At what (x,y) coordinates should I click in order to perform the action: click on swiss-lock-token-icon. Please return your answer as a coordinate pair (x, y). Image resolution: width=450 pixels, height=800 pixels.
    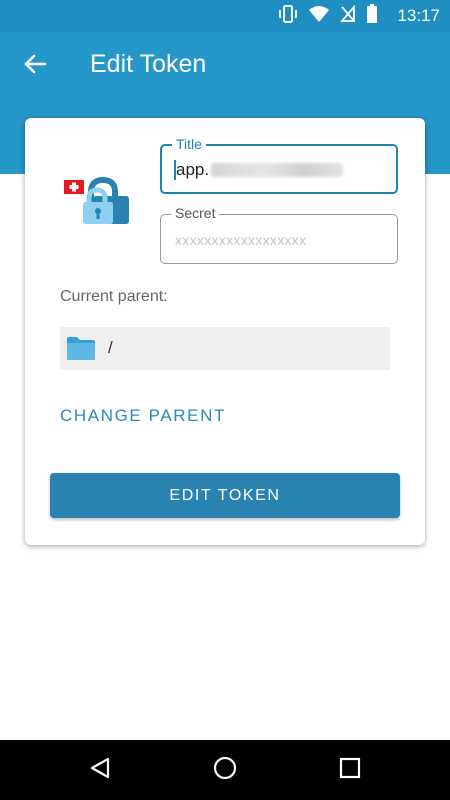
    Looking at the image, I should click on (96, 201).